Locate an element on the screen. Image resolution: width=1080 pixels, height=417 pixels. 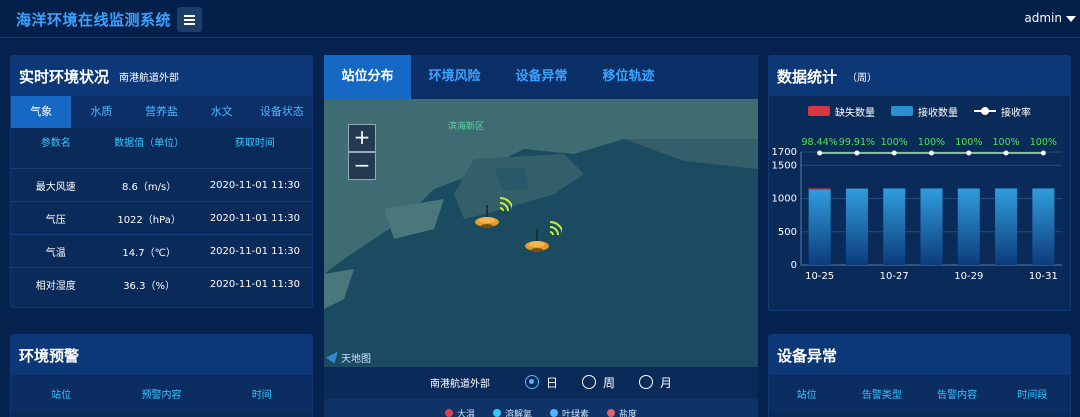
panel-header: 设备异常 is located at coordinates (919, 355).